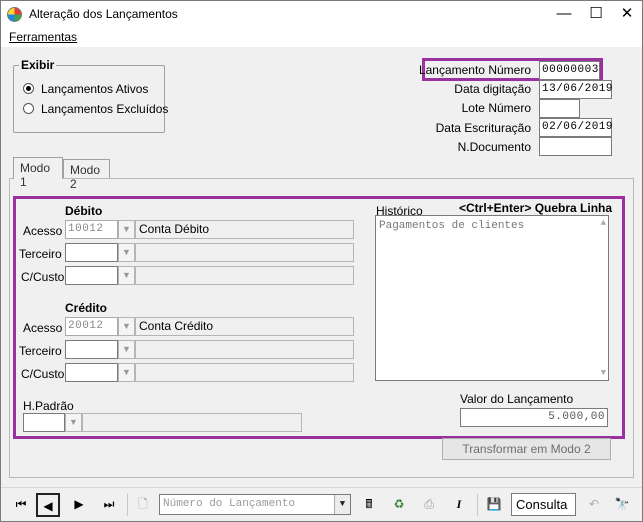  I want to click on calculator-icon: 🖩, so click(369, 505).